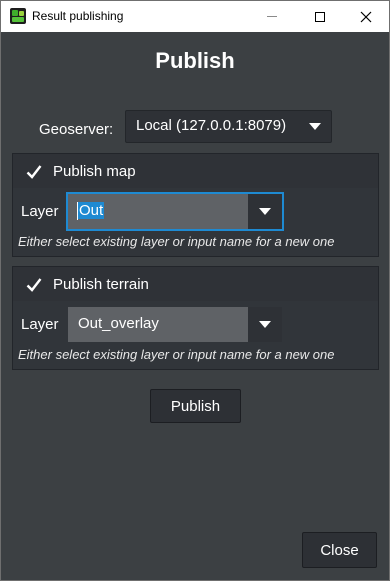 The height and width of the screenshot is (581, 390). What do you see at coordinates (94, 171) in the screenshot?
I see `publish-map-label: Publish map` at bounding box center [94, 171].